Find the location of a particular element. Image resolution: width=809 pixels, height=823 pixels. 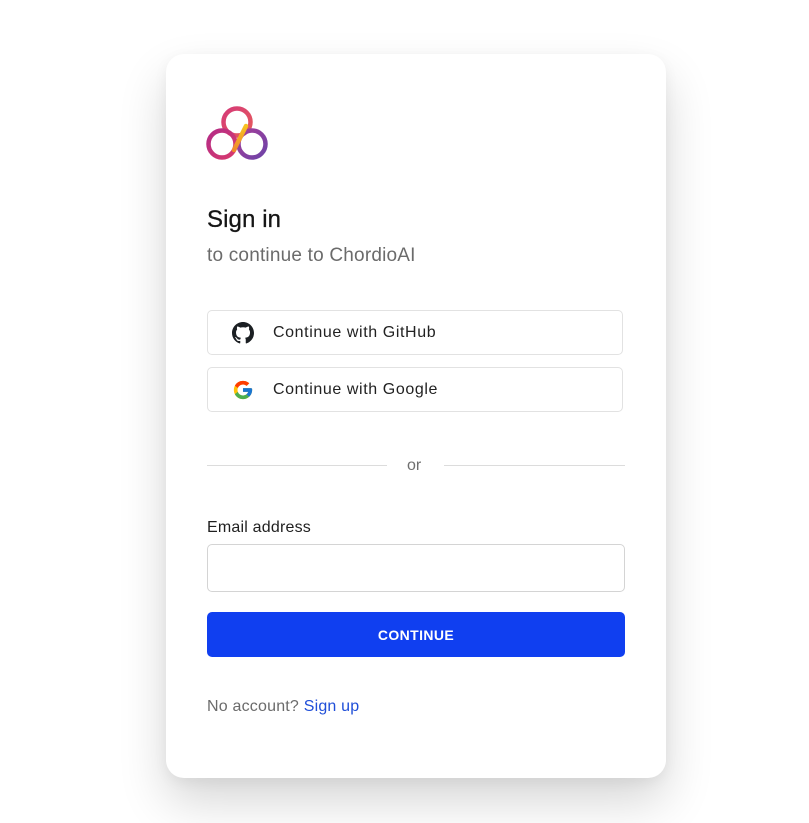

no-account-text: No account? is located at coordinates (253, 706).